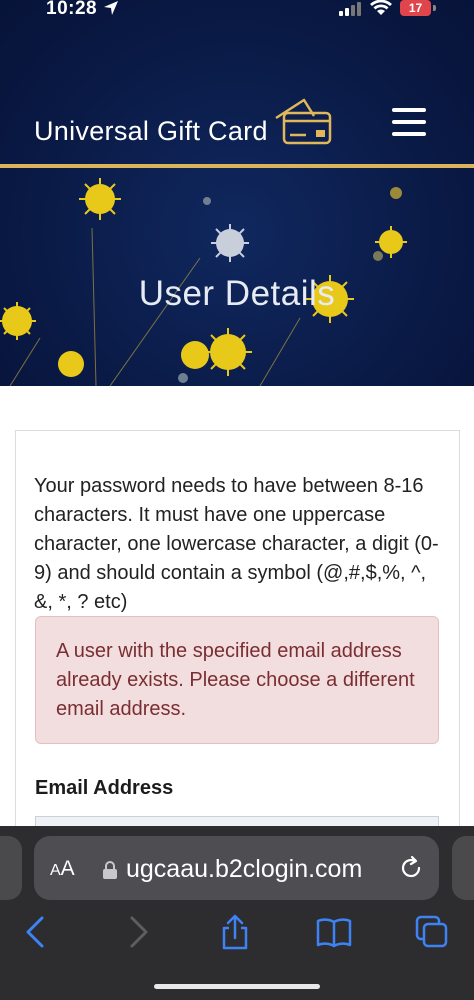  I want to click on signal-icon, so click(350, 9).